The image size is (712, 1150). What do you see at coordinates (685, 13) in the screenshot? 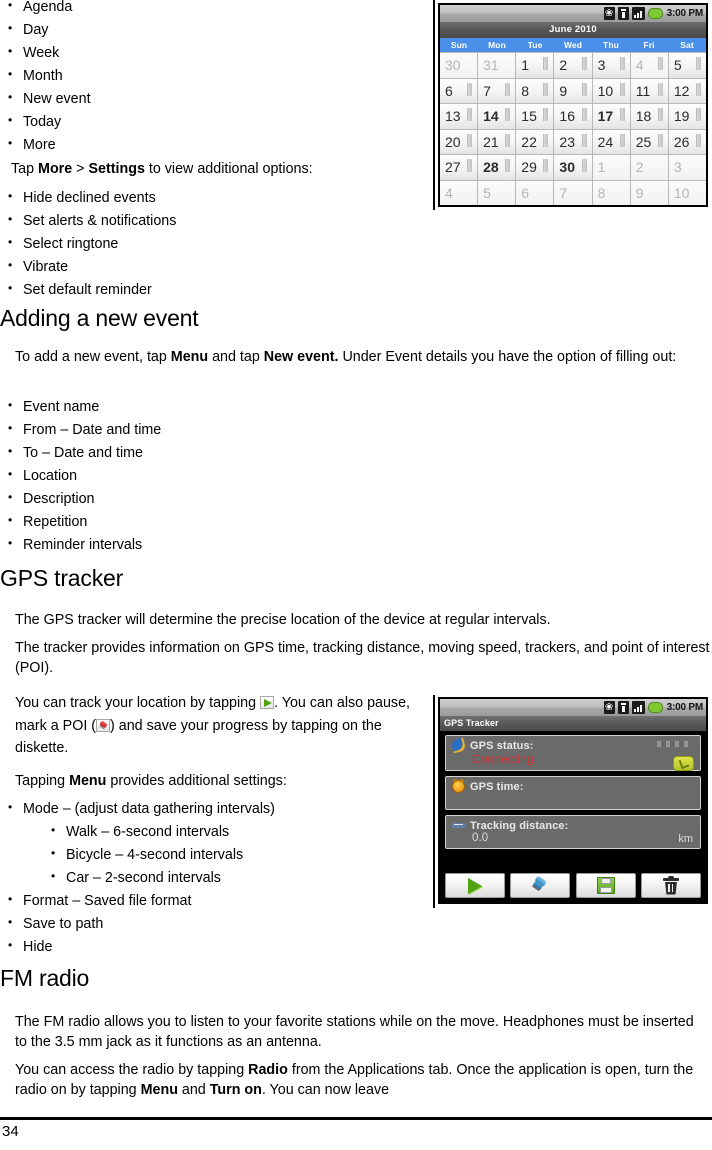
I see `status-bar-clock: 3:00 PM` at bounding box center [685, 13].